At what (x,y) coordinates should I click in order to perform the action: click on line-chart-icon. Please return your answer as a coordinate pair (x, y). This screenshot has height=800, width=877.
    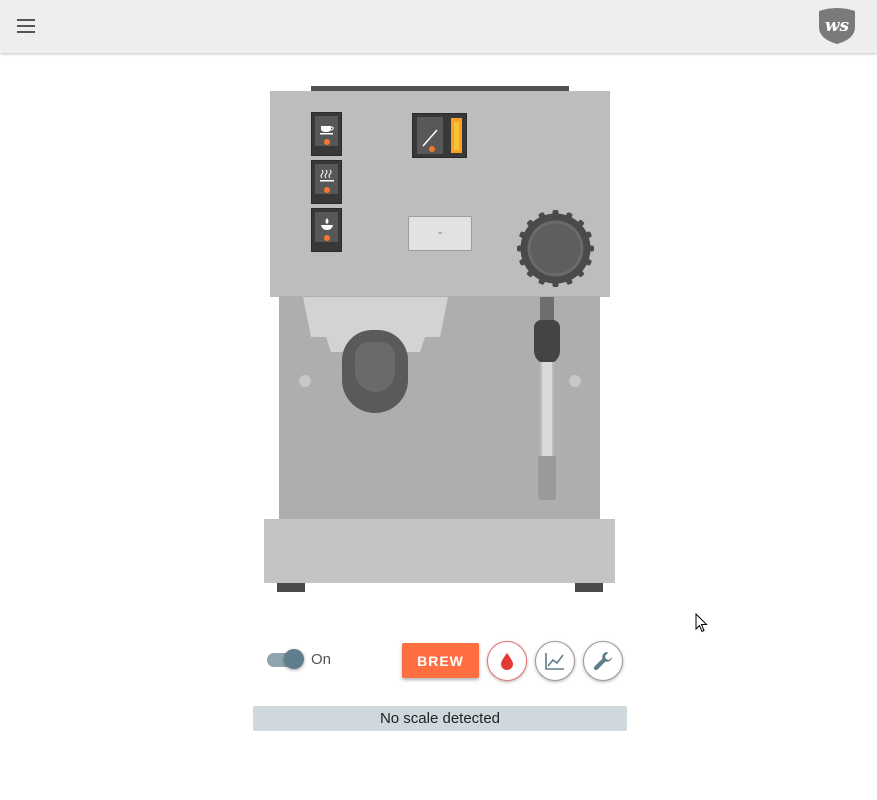
    Looking at the image, I should click on (554, 661).